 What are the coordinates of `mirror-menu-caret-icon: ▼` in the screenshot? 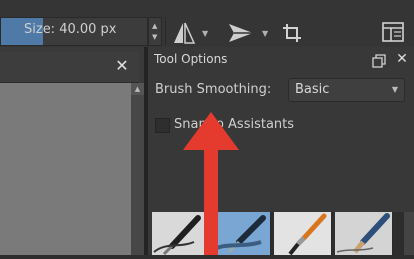 It's located at (205, 33).